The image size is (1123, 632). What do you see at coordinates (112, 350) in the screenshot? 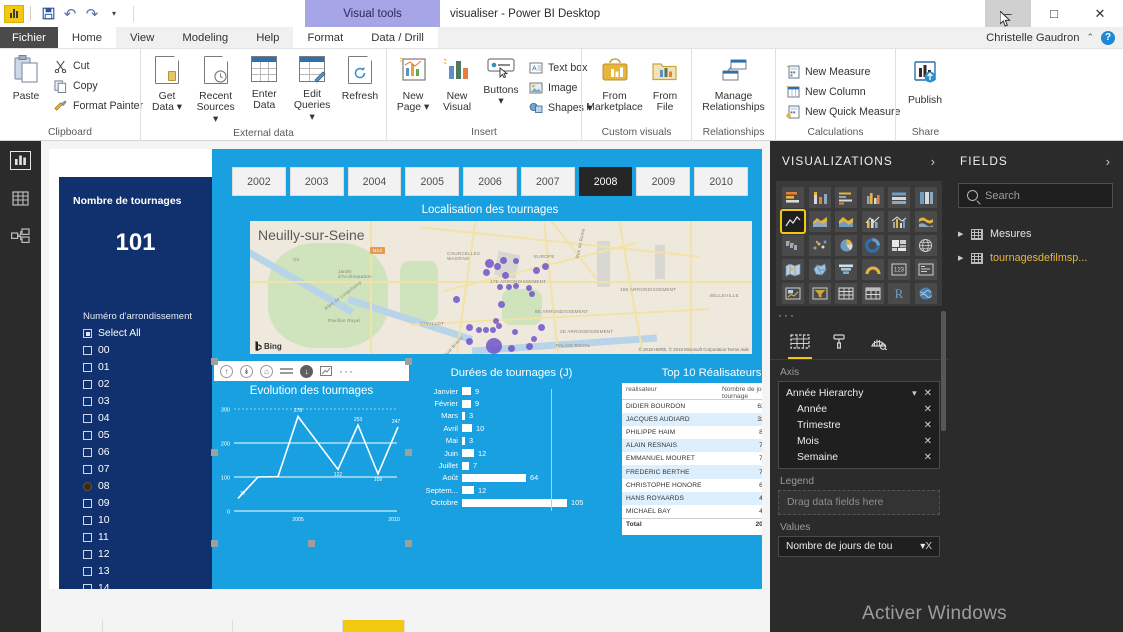
I see `slicer-item-00: 00` at bounding box center [112, 350].